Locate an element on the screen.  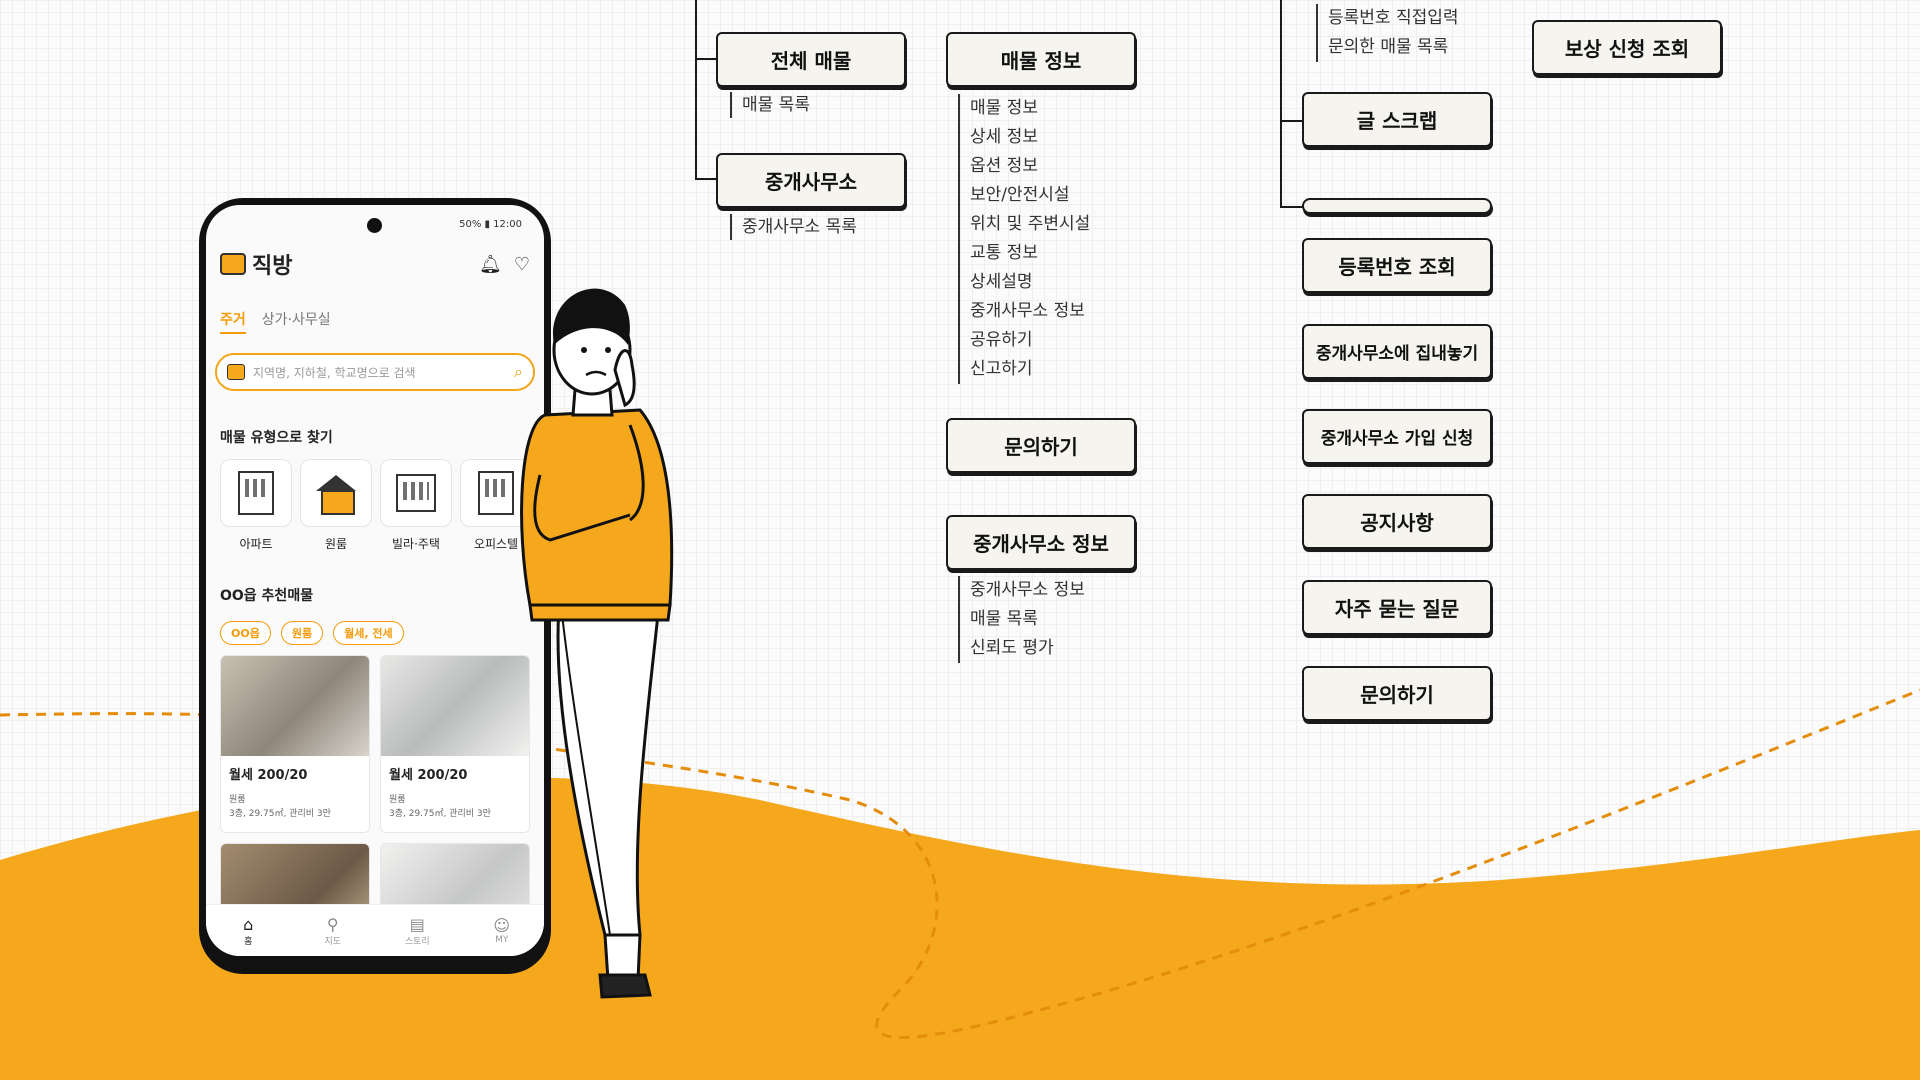
nav-home: ⌂ 홈 is located at coordinates (248, 931).